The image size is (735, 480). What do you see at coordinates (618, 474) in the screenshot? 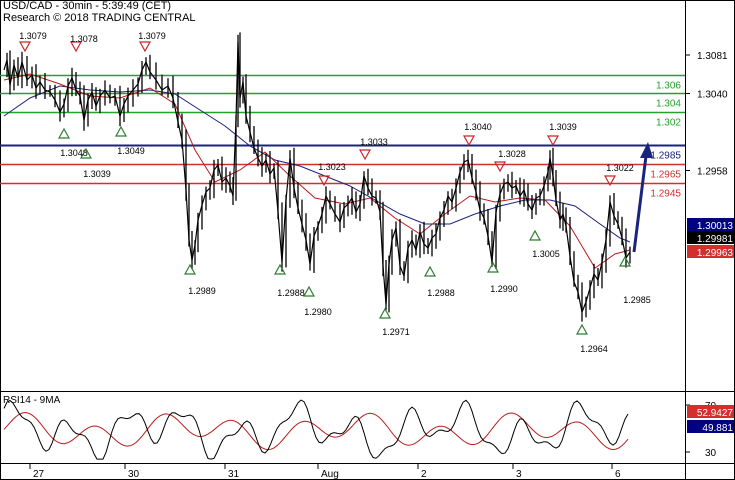
I see `time-tick-label-6: 6` at bounding box center [618, 474].